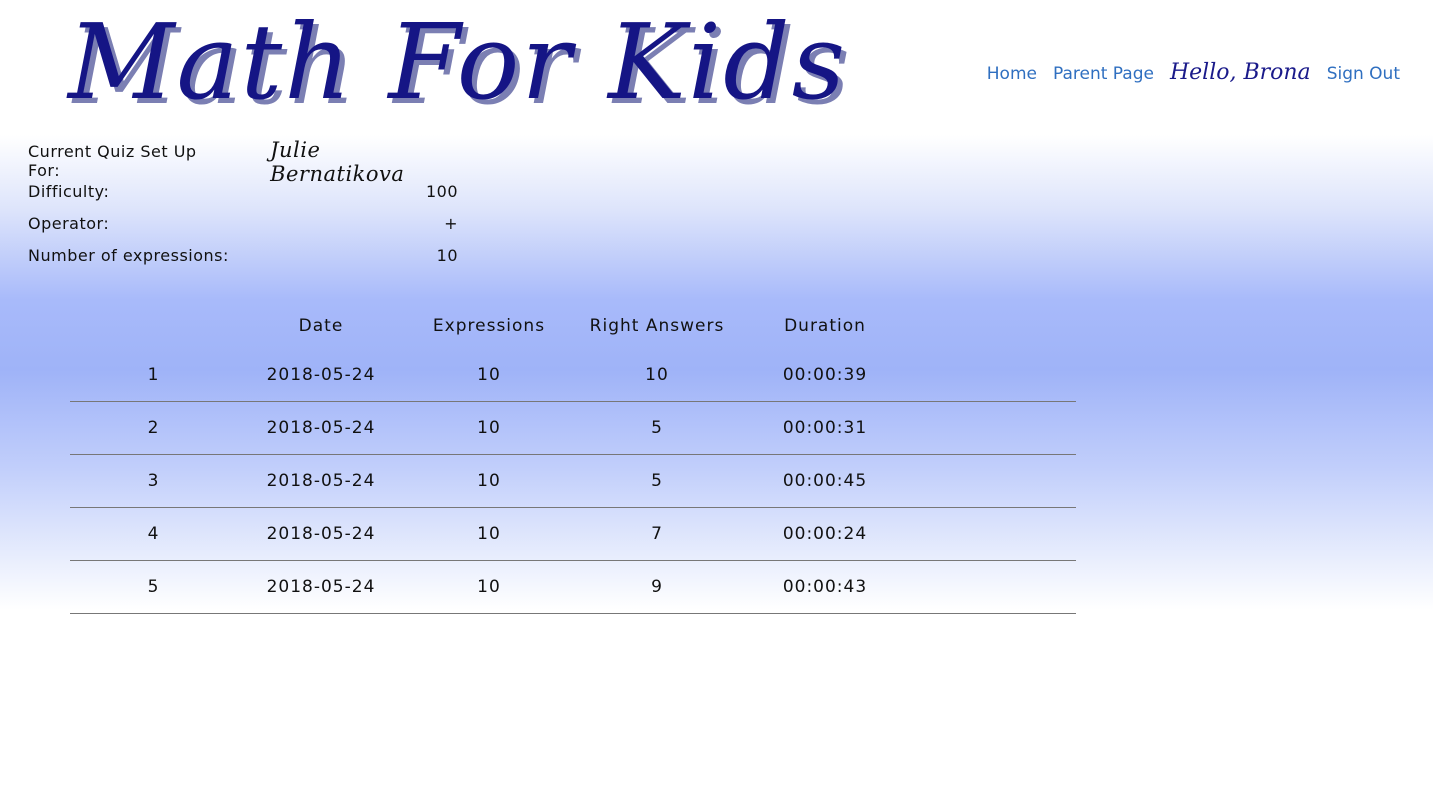 This screenshot has width=1433, height=796. What do you see at coordinates (153, 534) in the screenshot?
I see `cell-index: 4` at bounding box center [153, 534].